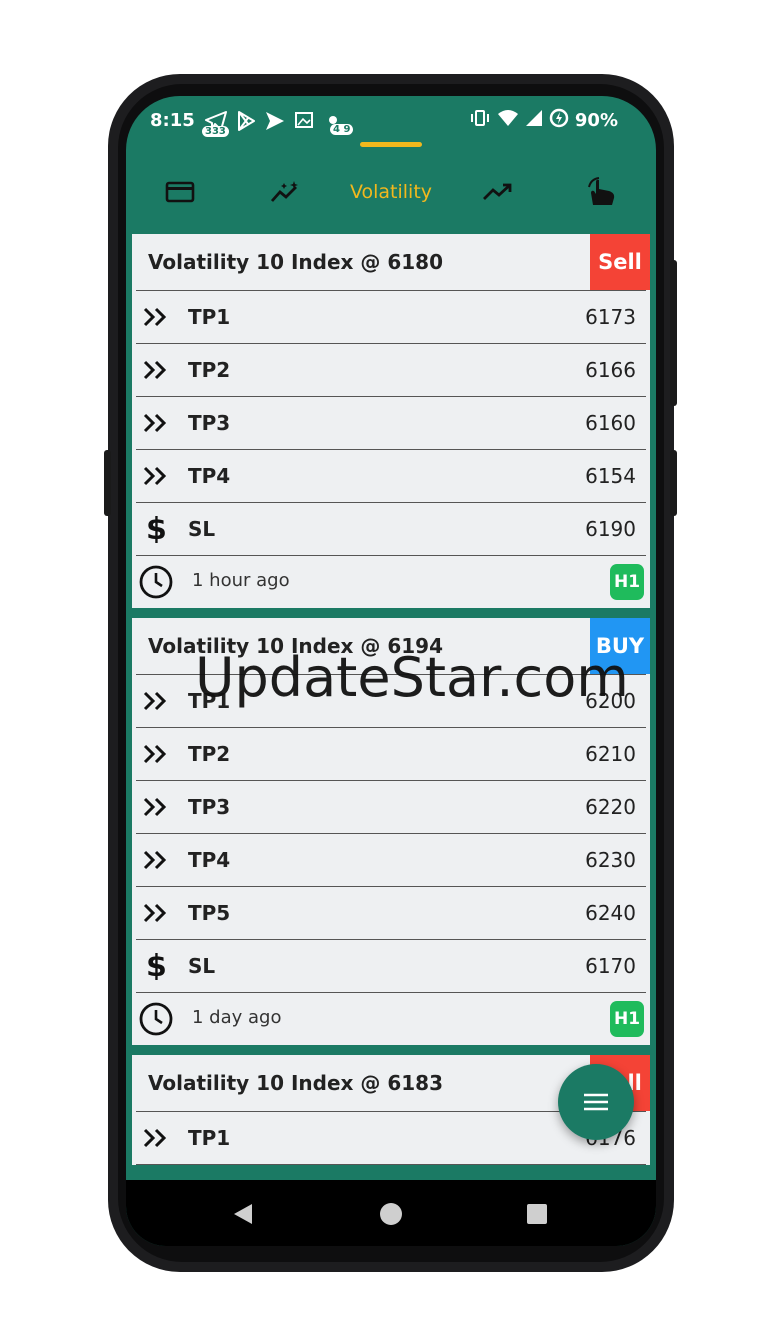 The height and width of the screenshot is (1344, 780). I want to click on signal-title: Volatility 10 Index @ 6180, so click(296, 262).